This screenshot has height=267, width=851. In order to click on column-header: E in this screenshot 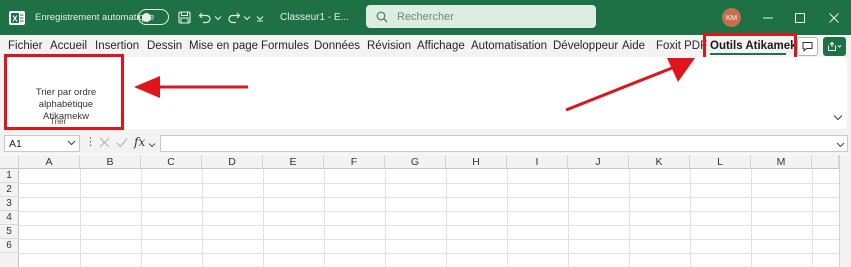, I will do `click(293, 162)`.